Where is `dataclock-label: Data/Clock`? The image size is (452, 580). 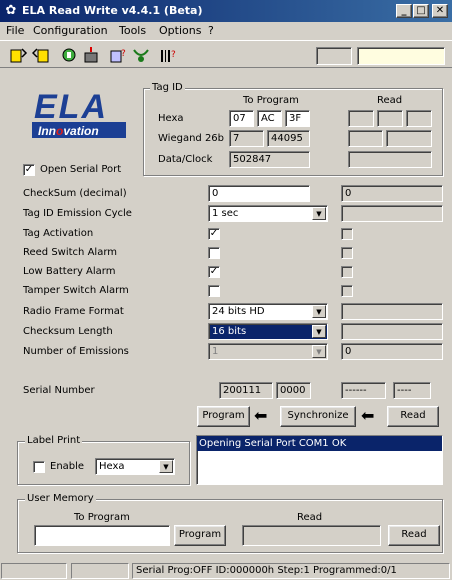 dataclock-label: Data/Clock is located at coordinates (185, 159).